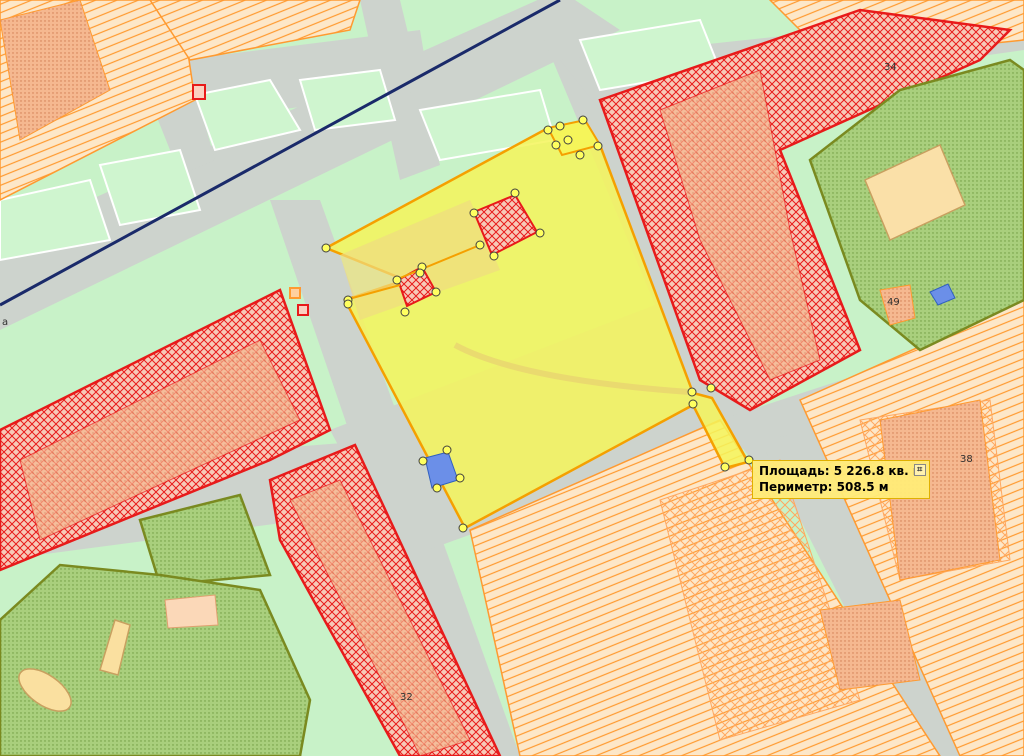 The image size is (1024, 756). I want to click on close-icon: ⌗, so click(919, 470).